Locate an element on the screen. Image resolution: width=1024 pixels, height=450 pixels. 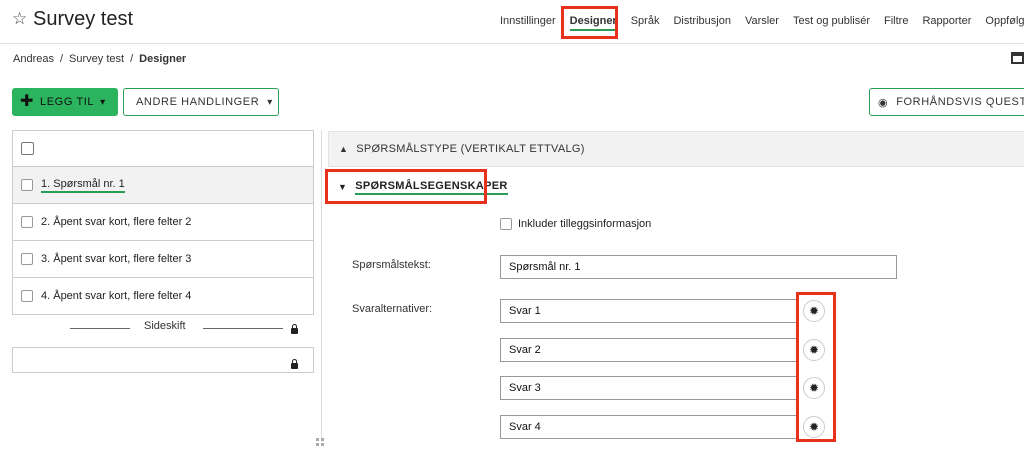
panel-divider is located at coordinates (321, 286).